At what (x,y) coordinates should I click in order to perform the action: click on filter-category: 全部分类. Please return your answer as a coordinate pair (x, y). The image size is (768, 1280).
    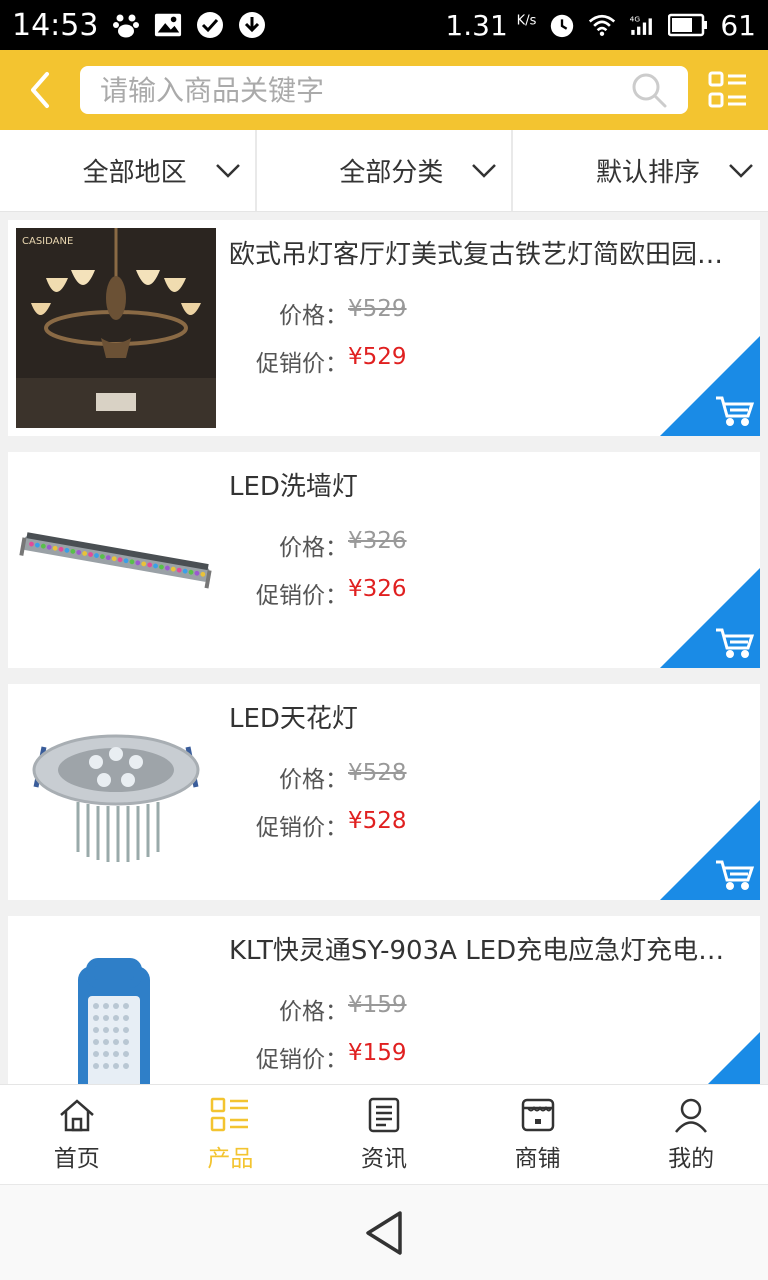
    Looking at the image, I should click on (385, 170).